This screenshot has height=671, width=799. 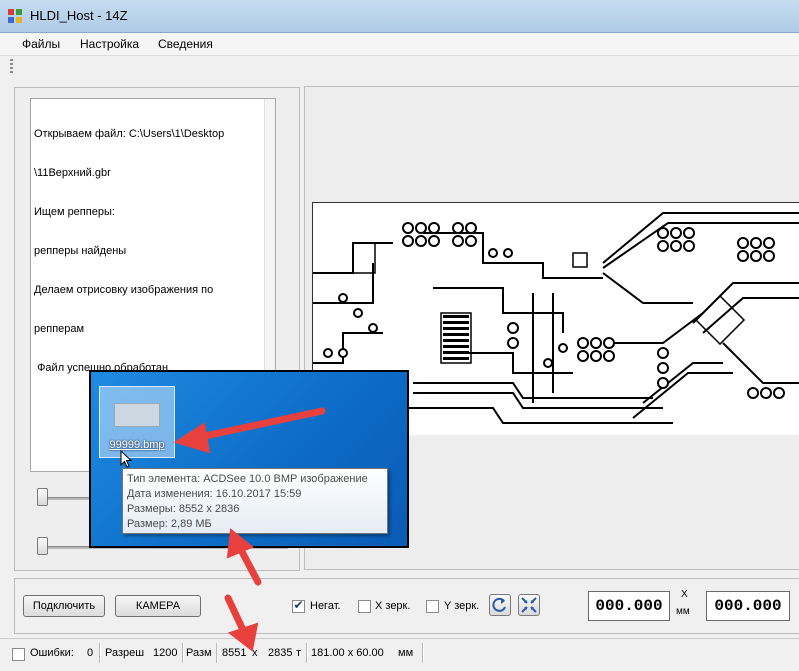 What do you see at coordinates (90, 653) in the screenshot?
I see `errors-value: 0` at bounding box center [90, 653].